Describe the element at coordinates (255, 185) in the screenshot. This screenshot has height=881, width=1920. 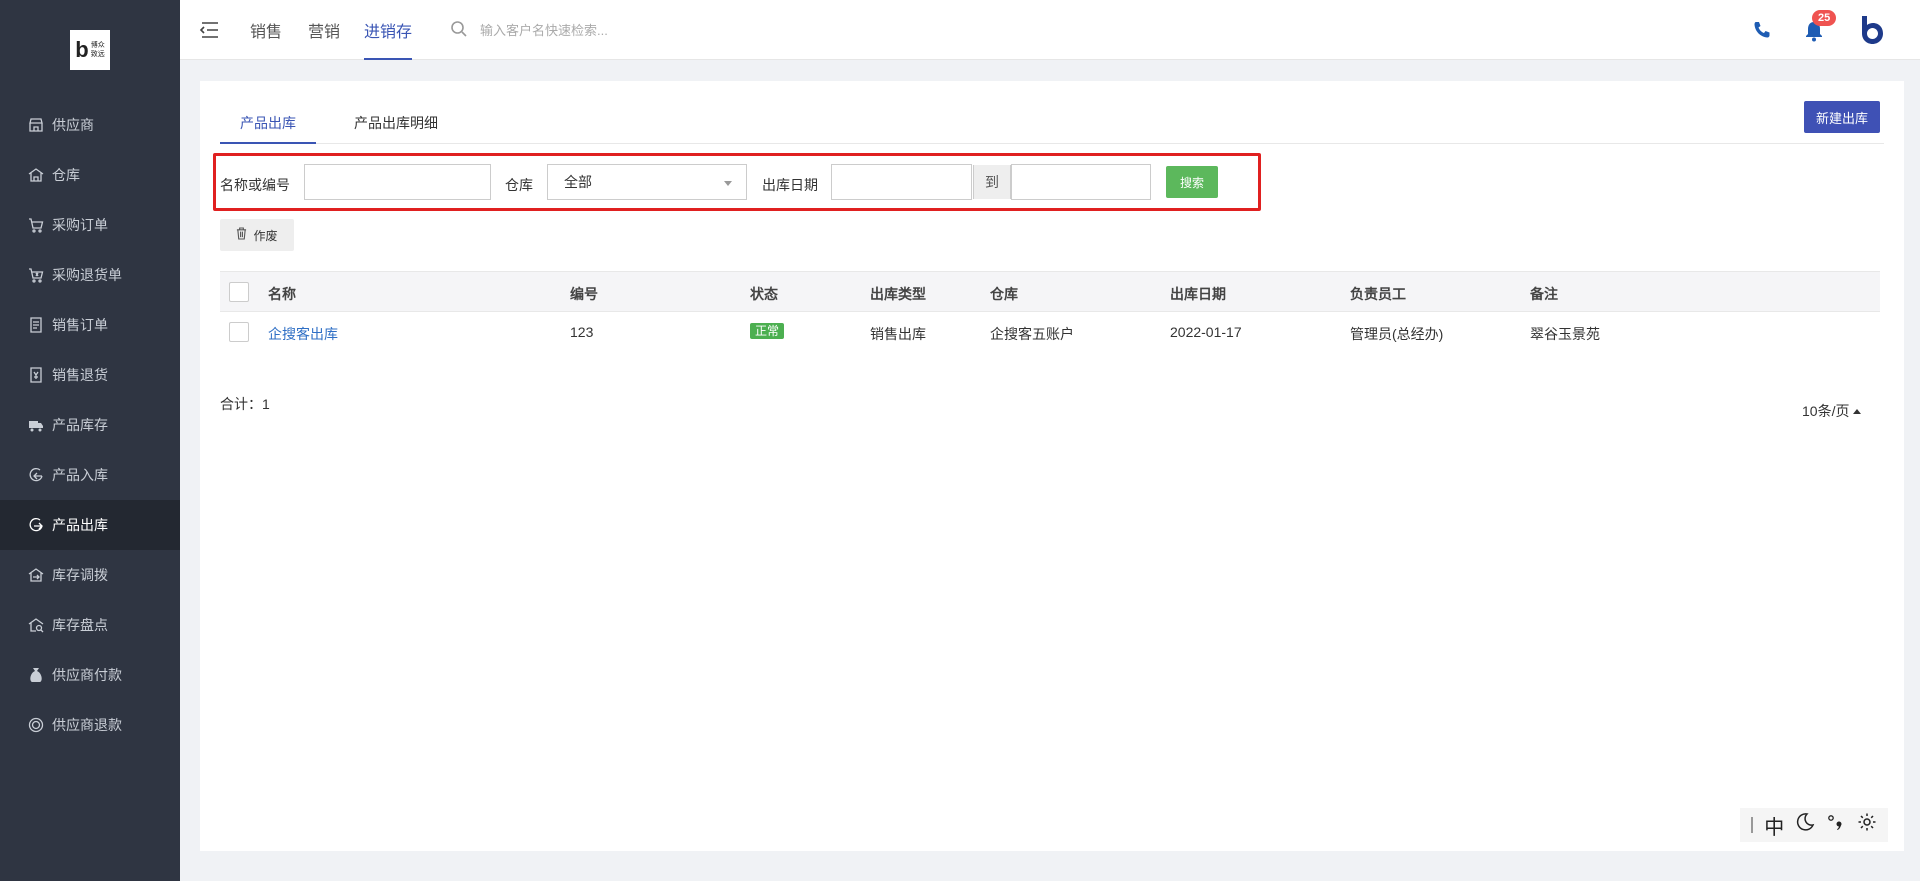
I see `name-filter-label: 名称或编号` at that location.